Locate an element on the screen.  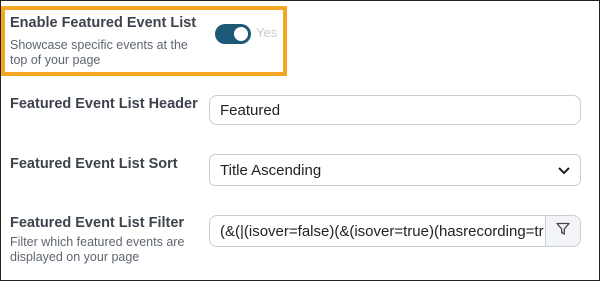
header-field-label: Featured Event List Header is located at coordinates (104, 104).